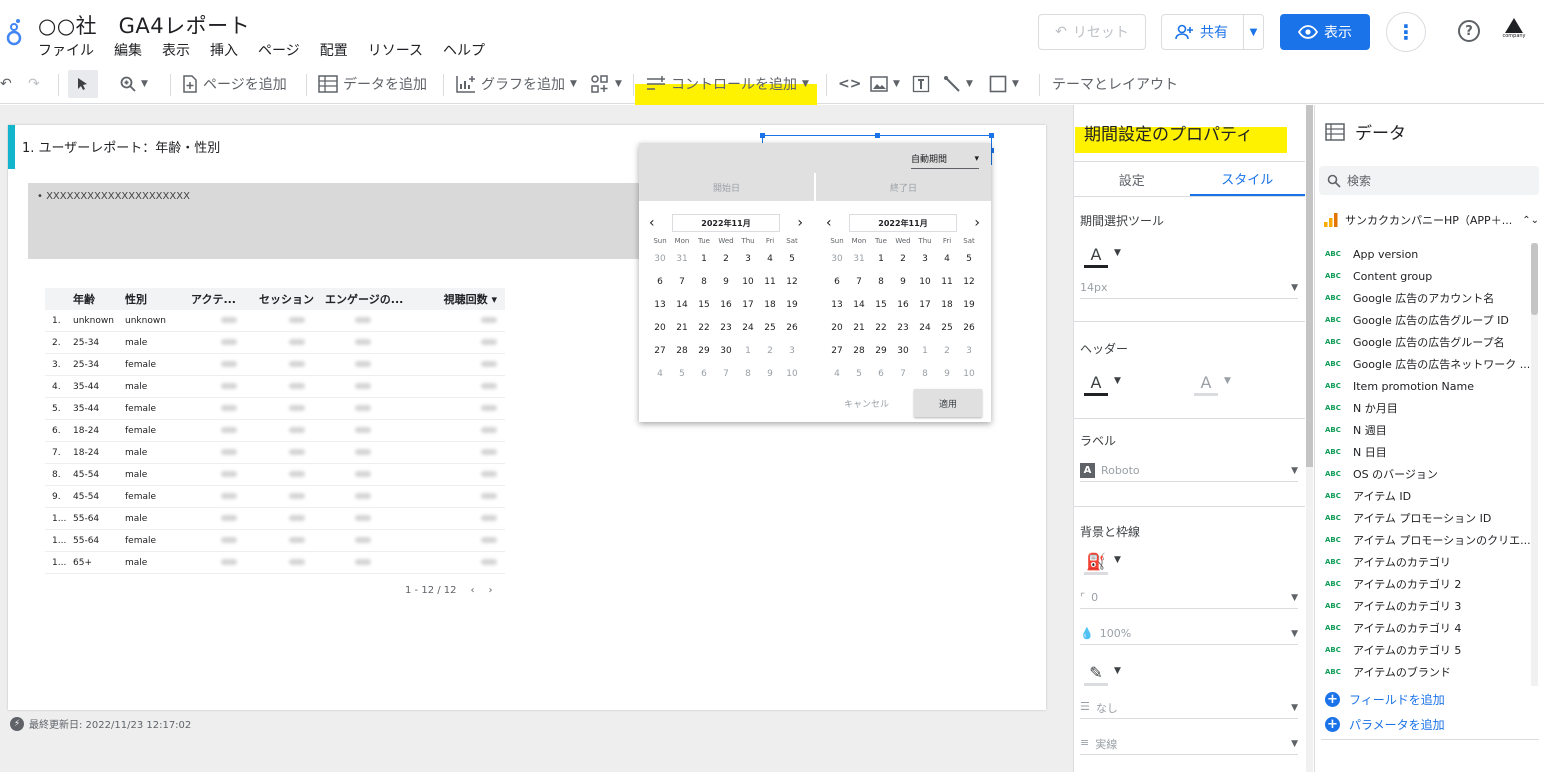 The height and width of the screenshot is (772, 1544). I want to click on view-button: 表示, so click(1325, 32).